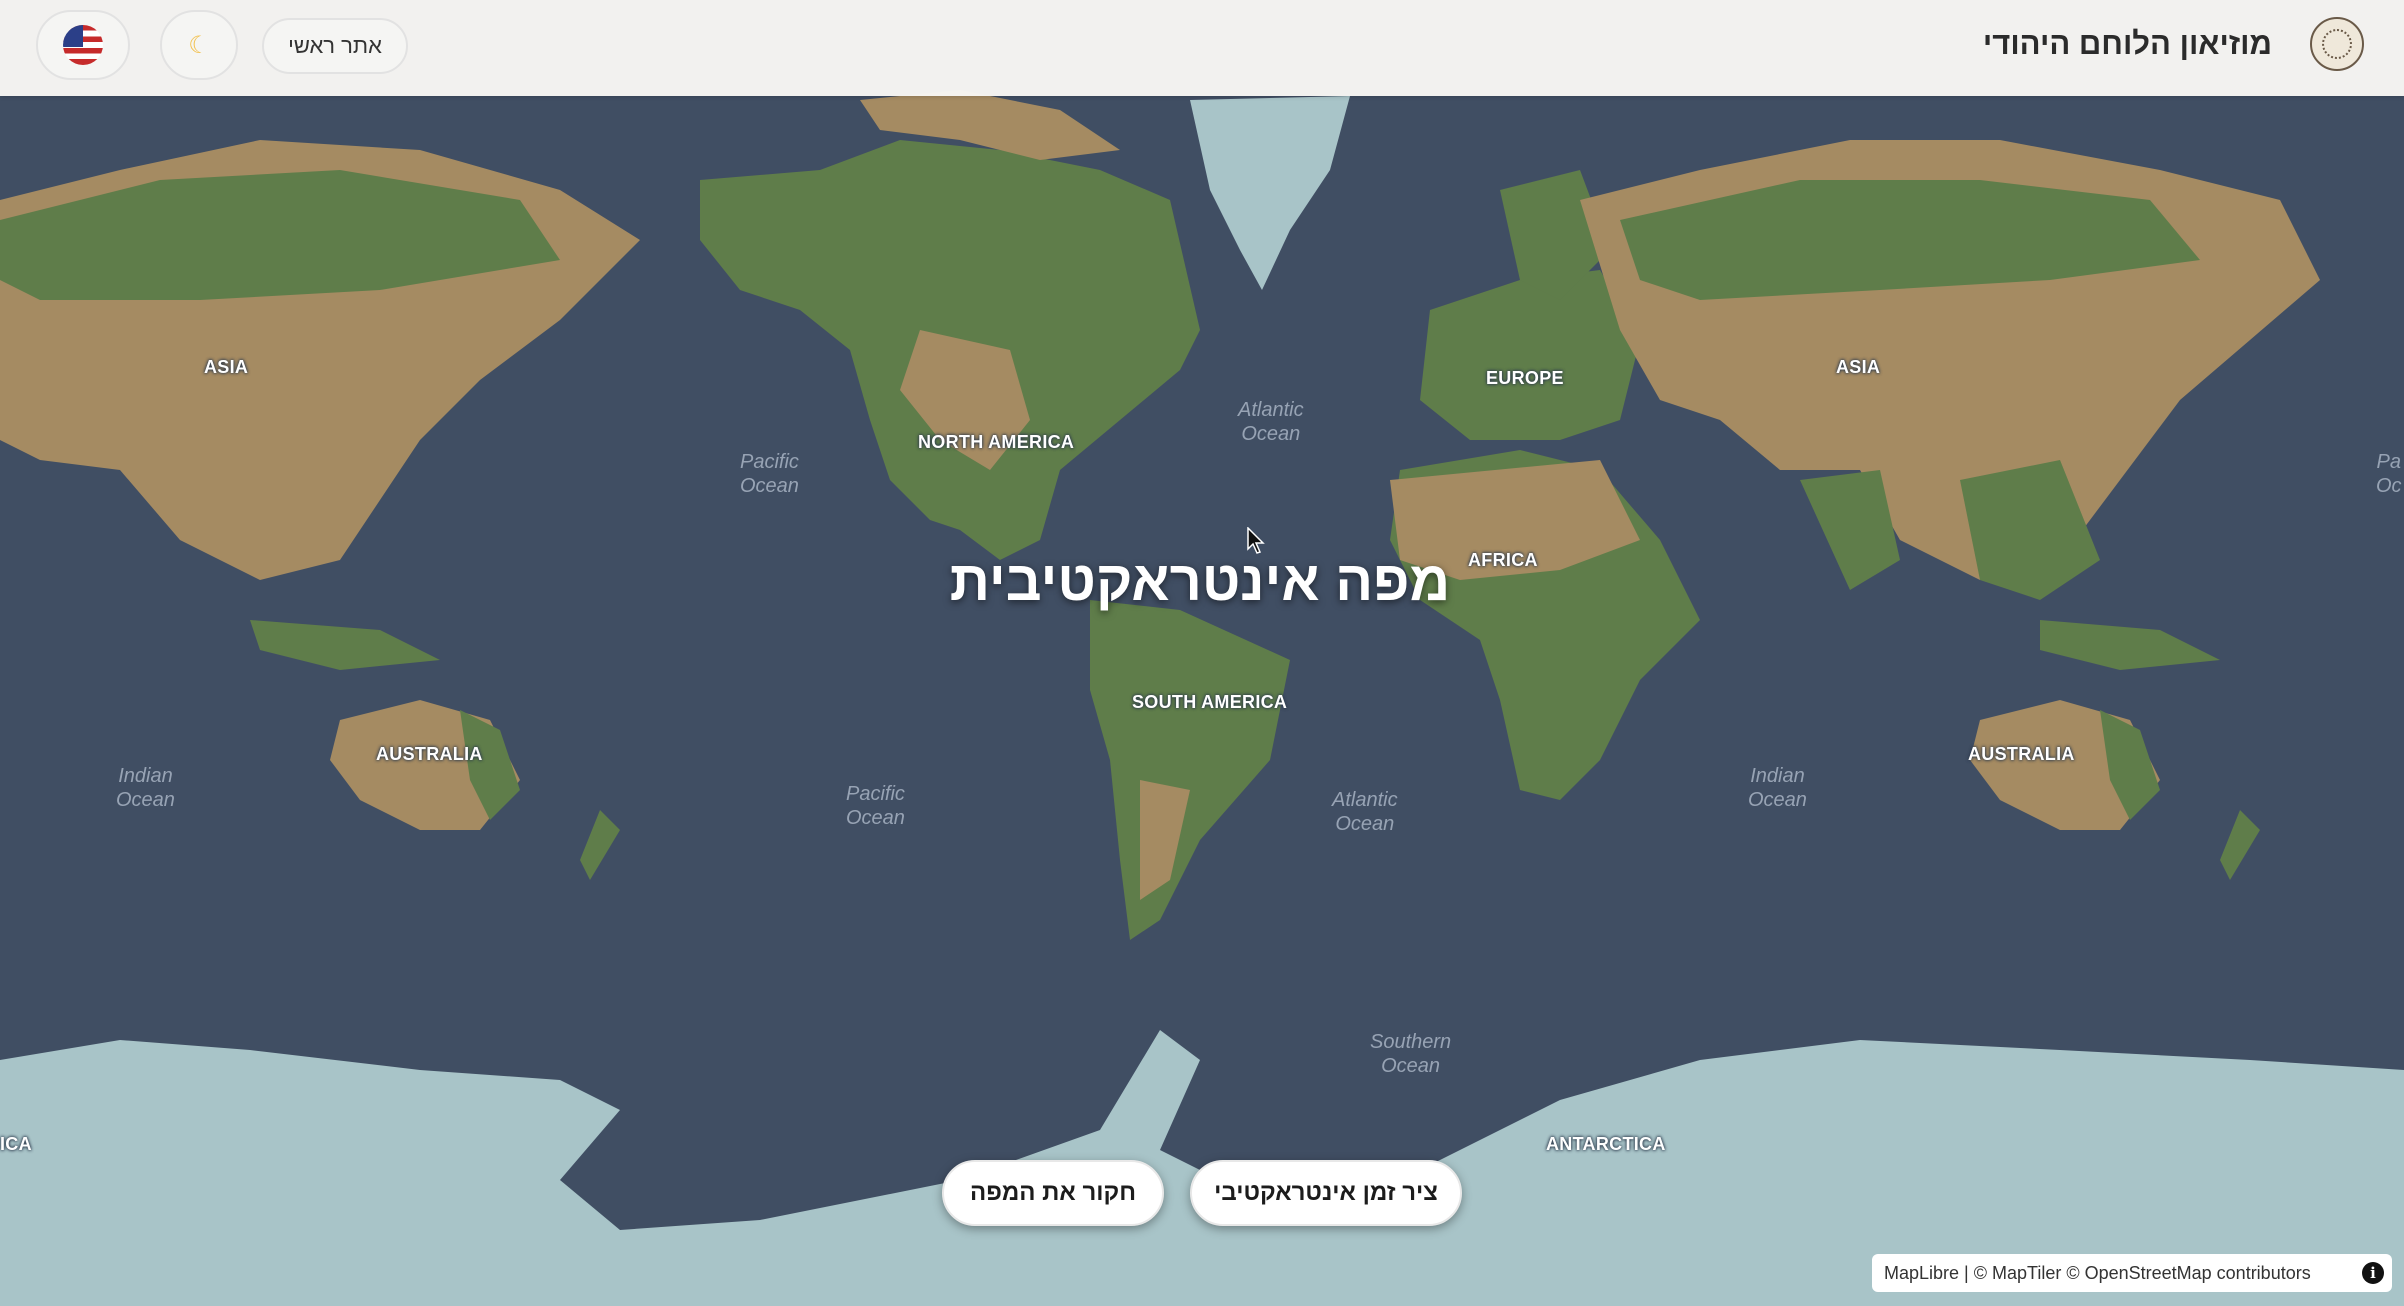 The image size is (2404, 1306). I want to click on home-link-button: אתר ראשי, so click(335, 46).